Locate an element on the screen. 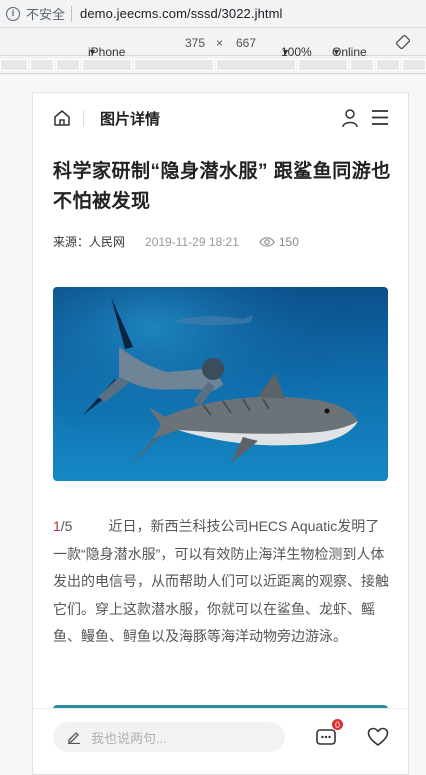  times-sign: × is located at coordinates (220, 43).